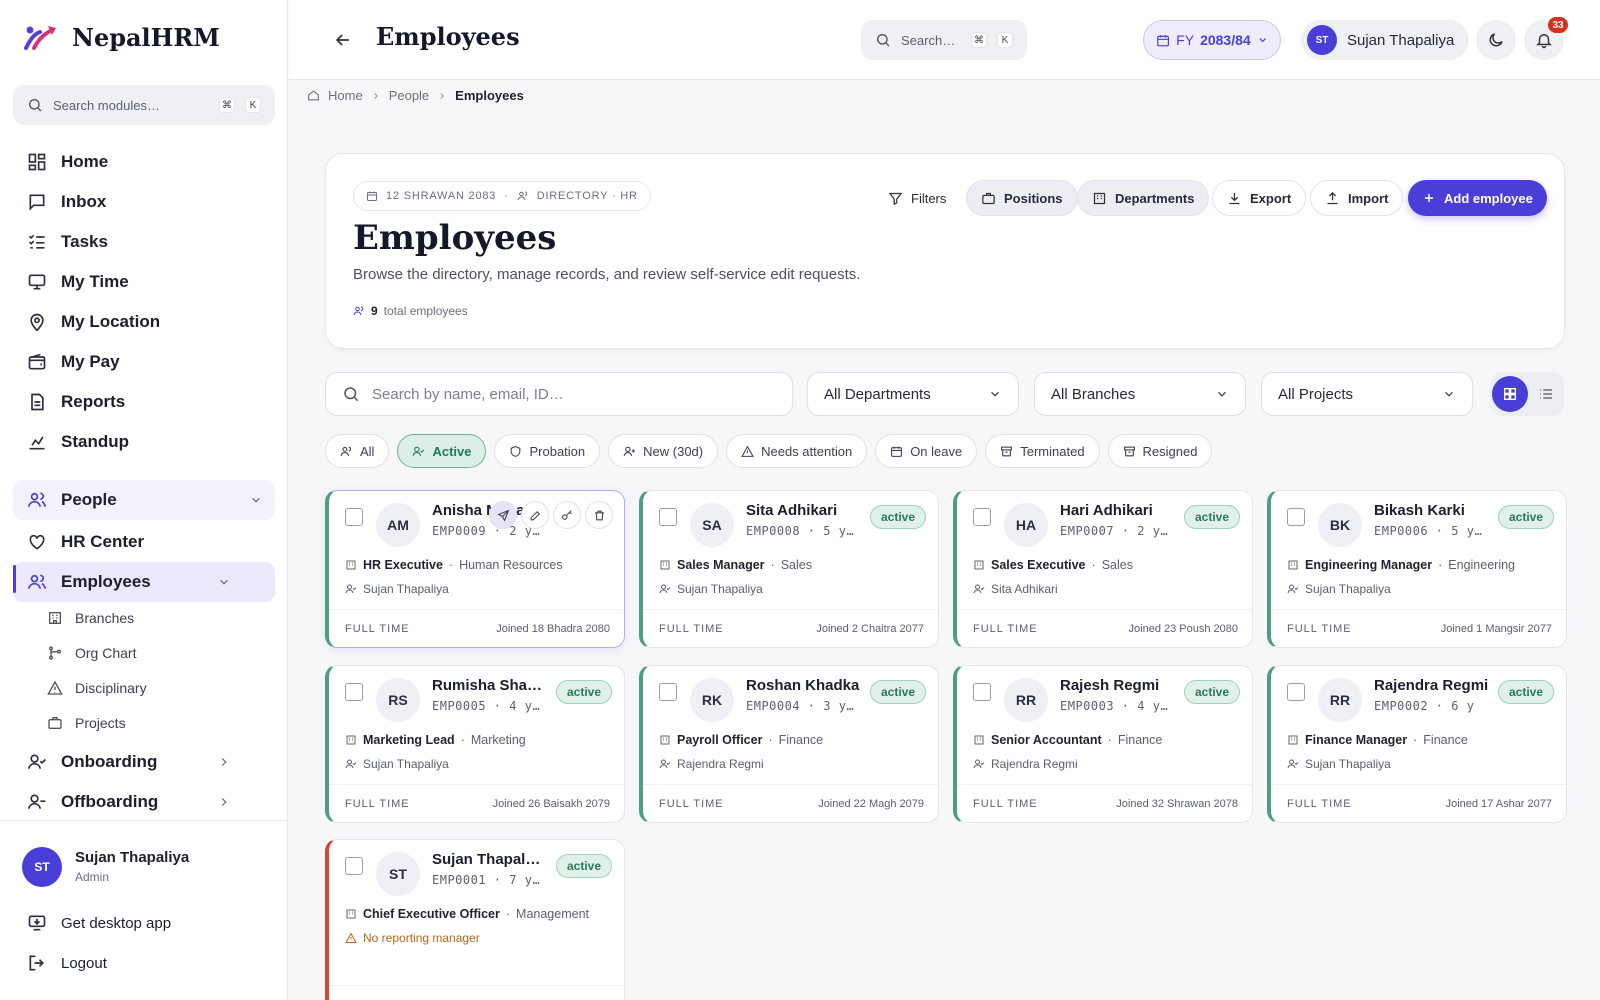 This screenshot has height=1000, width=1600. I want to click on import-button: Import, so click(1357, 198).